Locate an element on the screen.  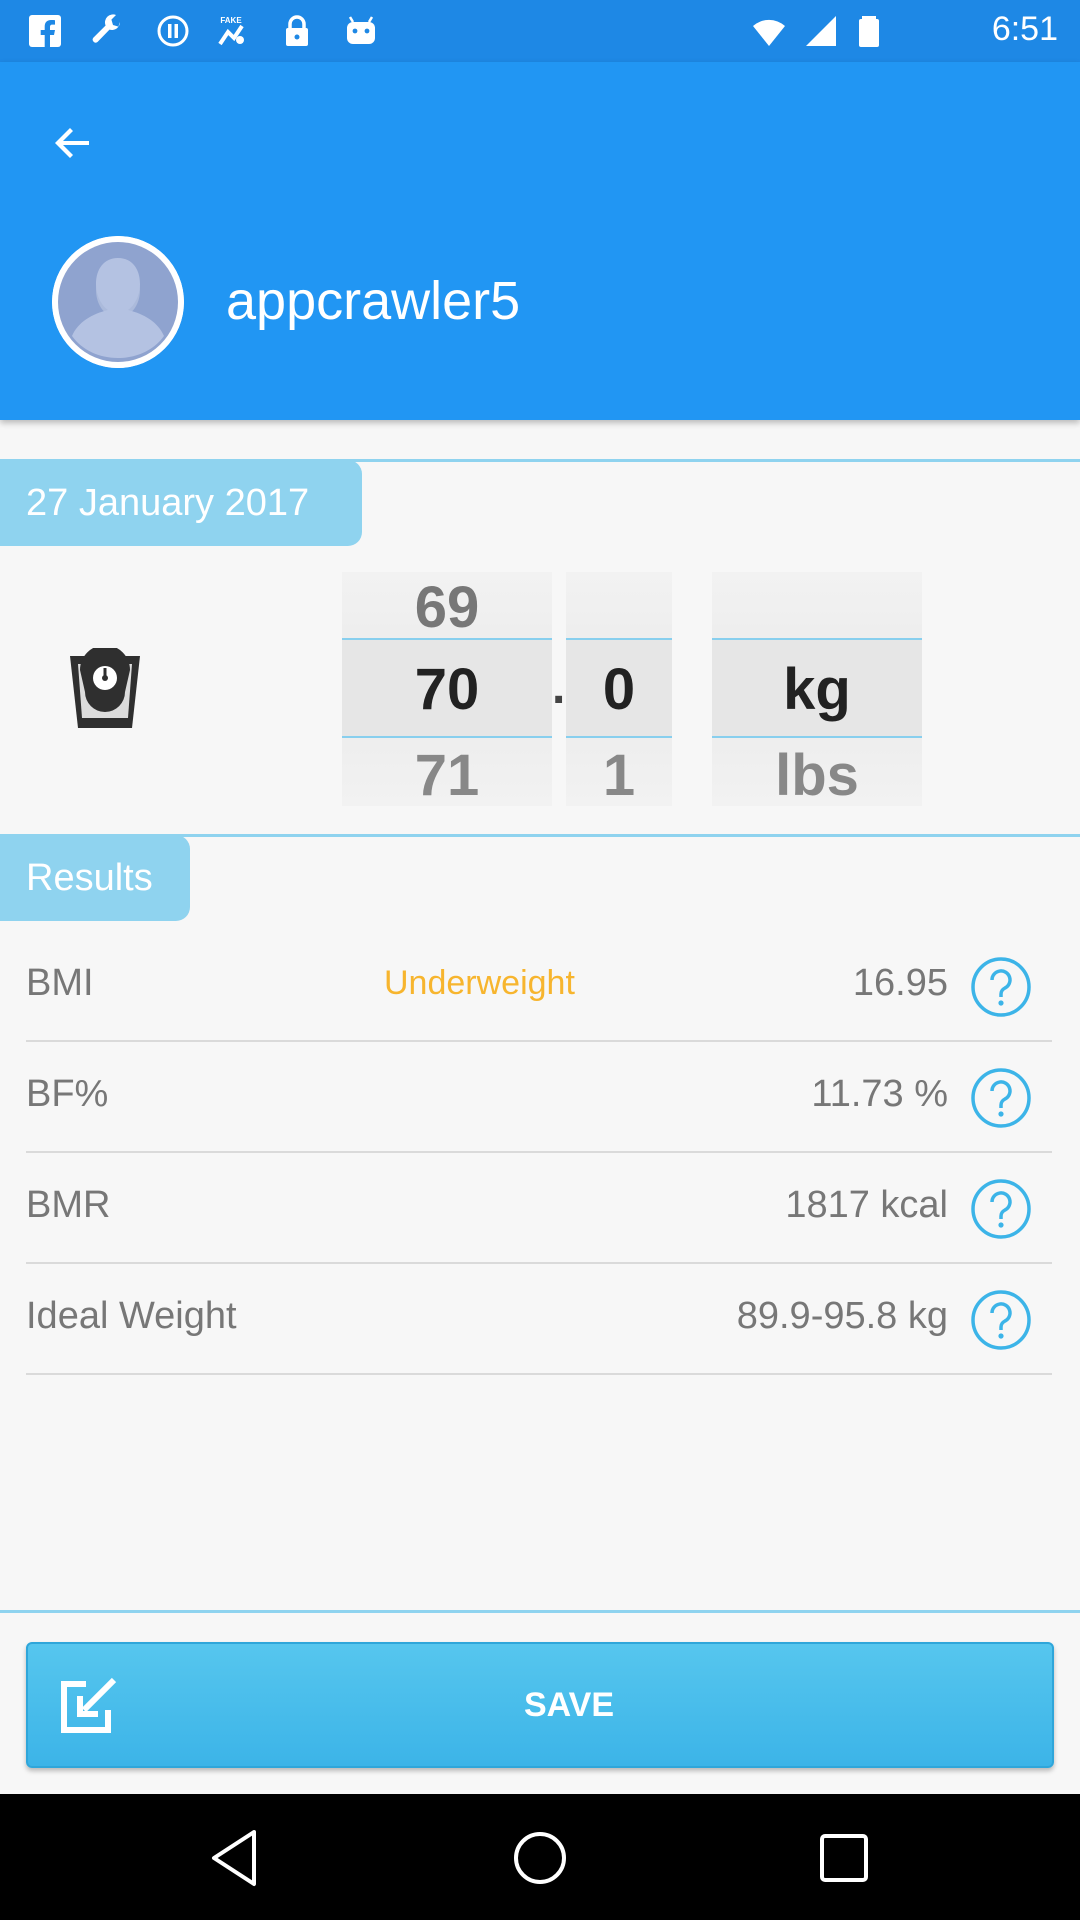
svg-text: FAKE is located at coordinates (231, 20).